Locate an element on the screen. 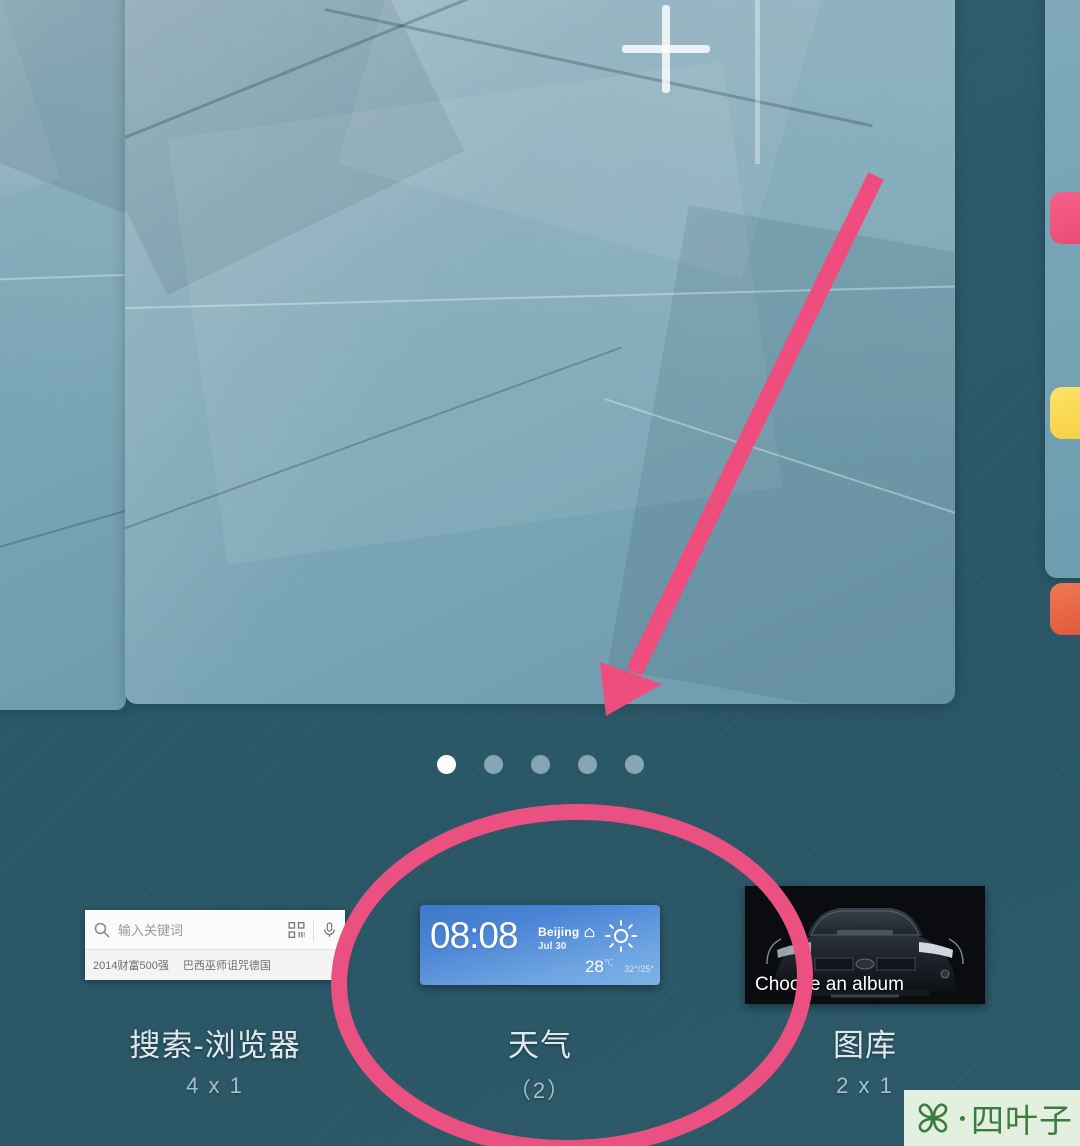 This screenshot has height=1146, width=1080. page-preview-right is located at coordinates (1062, 289).